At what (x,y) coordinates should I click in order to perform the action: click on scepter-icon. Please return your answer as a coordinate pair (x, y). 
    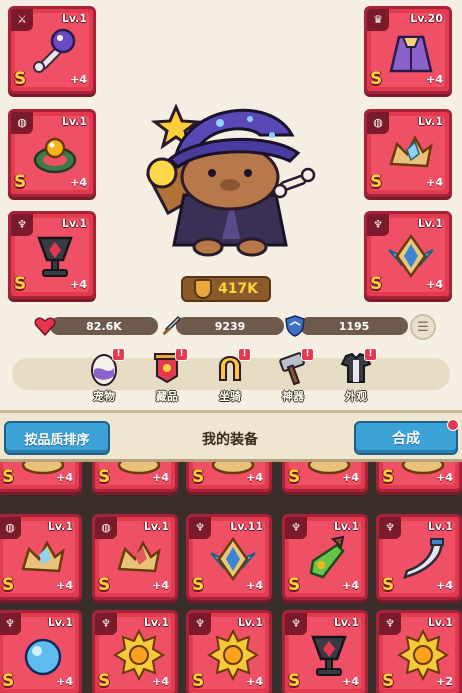
    Looking at the image, I should click on (54, 50).